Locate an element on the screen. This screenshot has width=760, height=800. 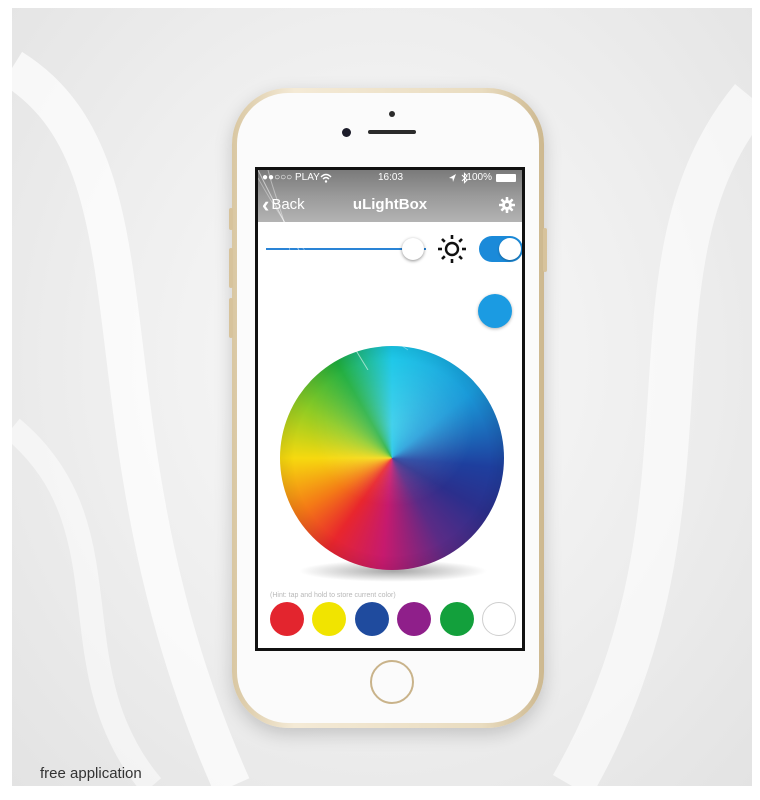
brightness-slider is located at coordinates (346, 249).